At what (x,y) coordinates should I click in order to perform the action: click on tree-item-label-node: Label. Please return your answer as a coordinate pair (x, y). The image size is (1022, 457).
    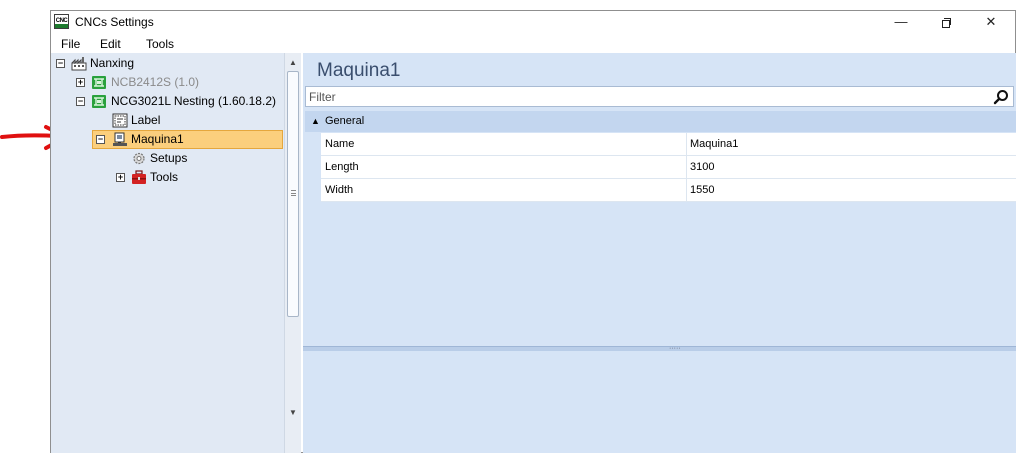
    Looking at the image, I should click on (167, 120).